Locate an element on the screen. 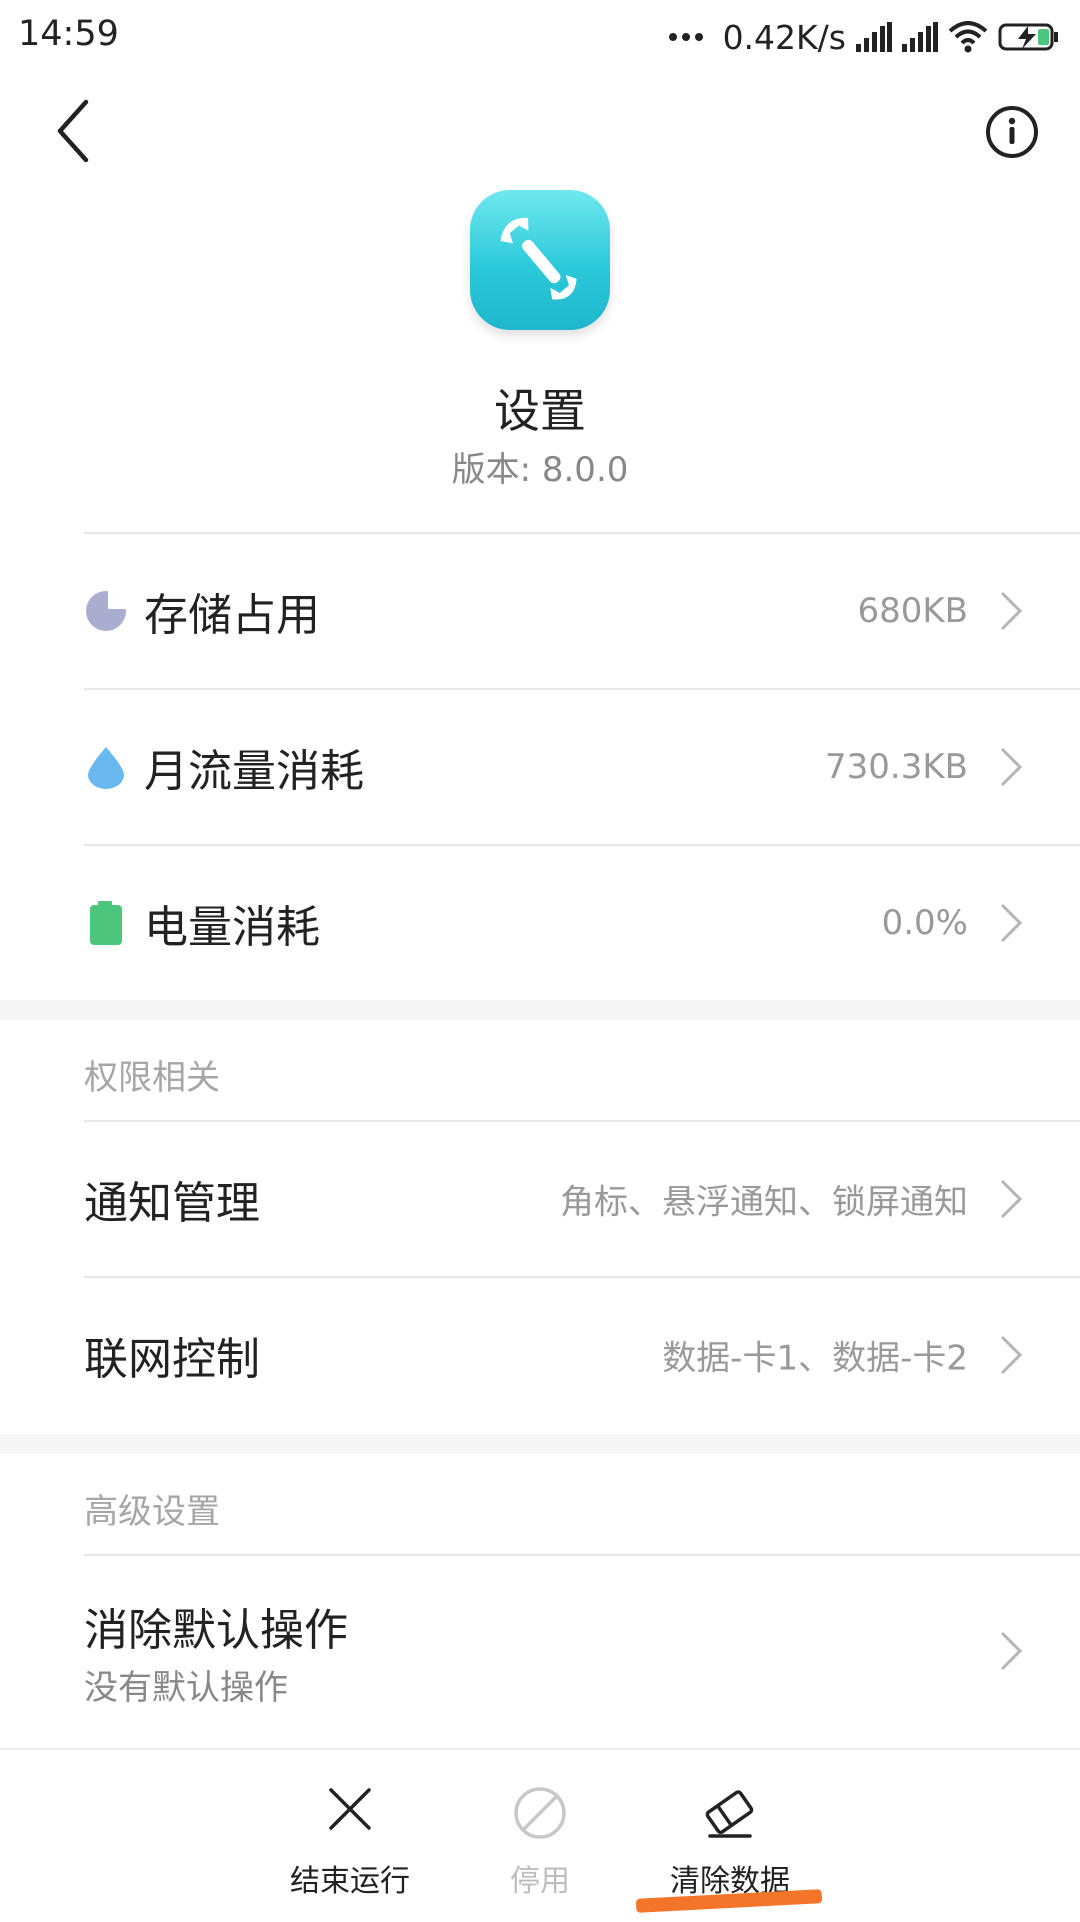 This screenshot has width=1080, height=1922. more-dots-icon is located at coordinates (685, 37).